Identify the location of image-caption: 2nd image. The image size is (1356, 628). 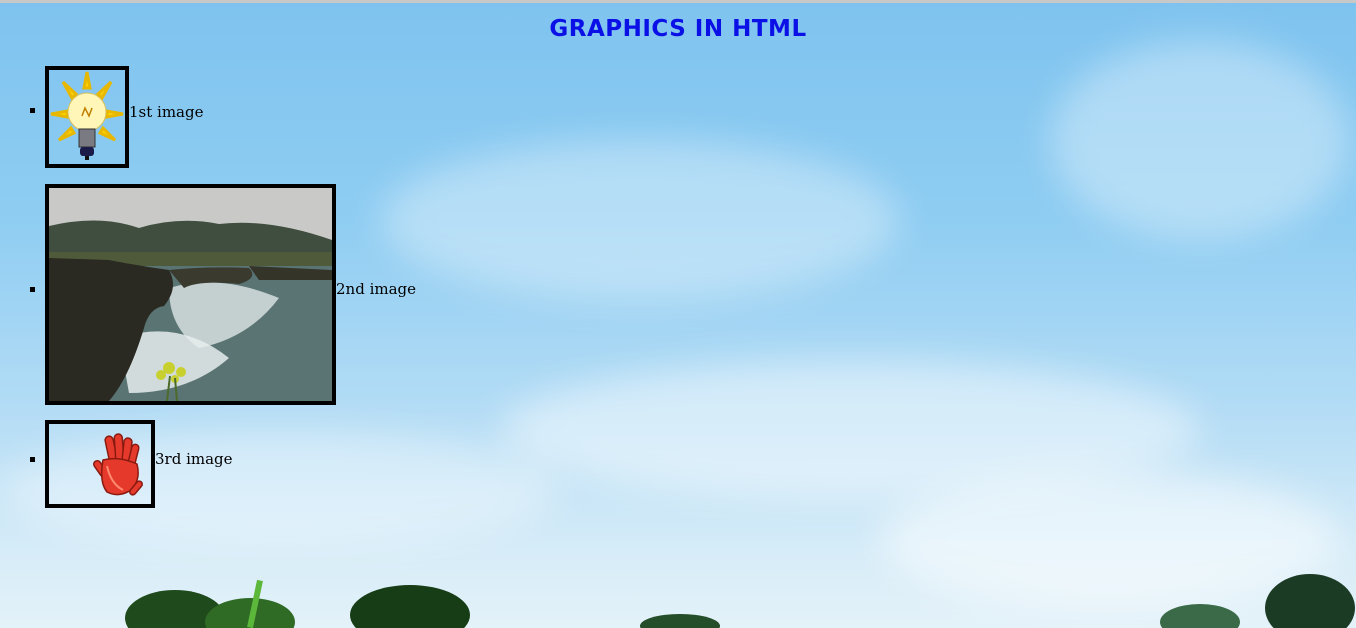
(376, 289).